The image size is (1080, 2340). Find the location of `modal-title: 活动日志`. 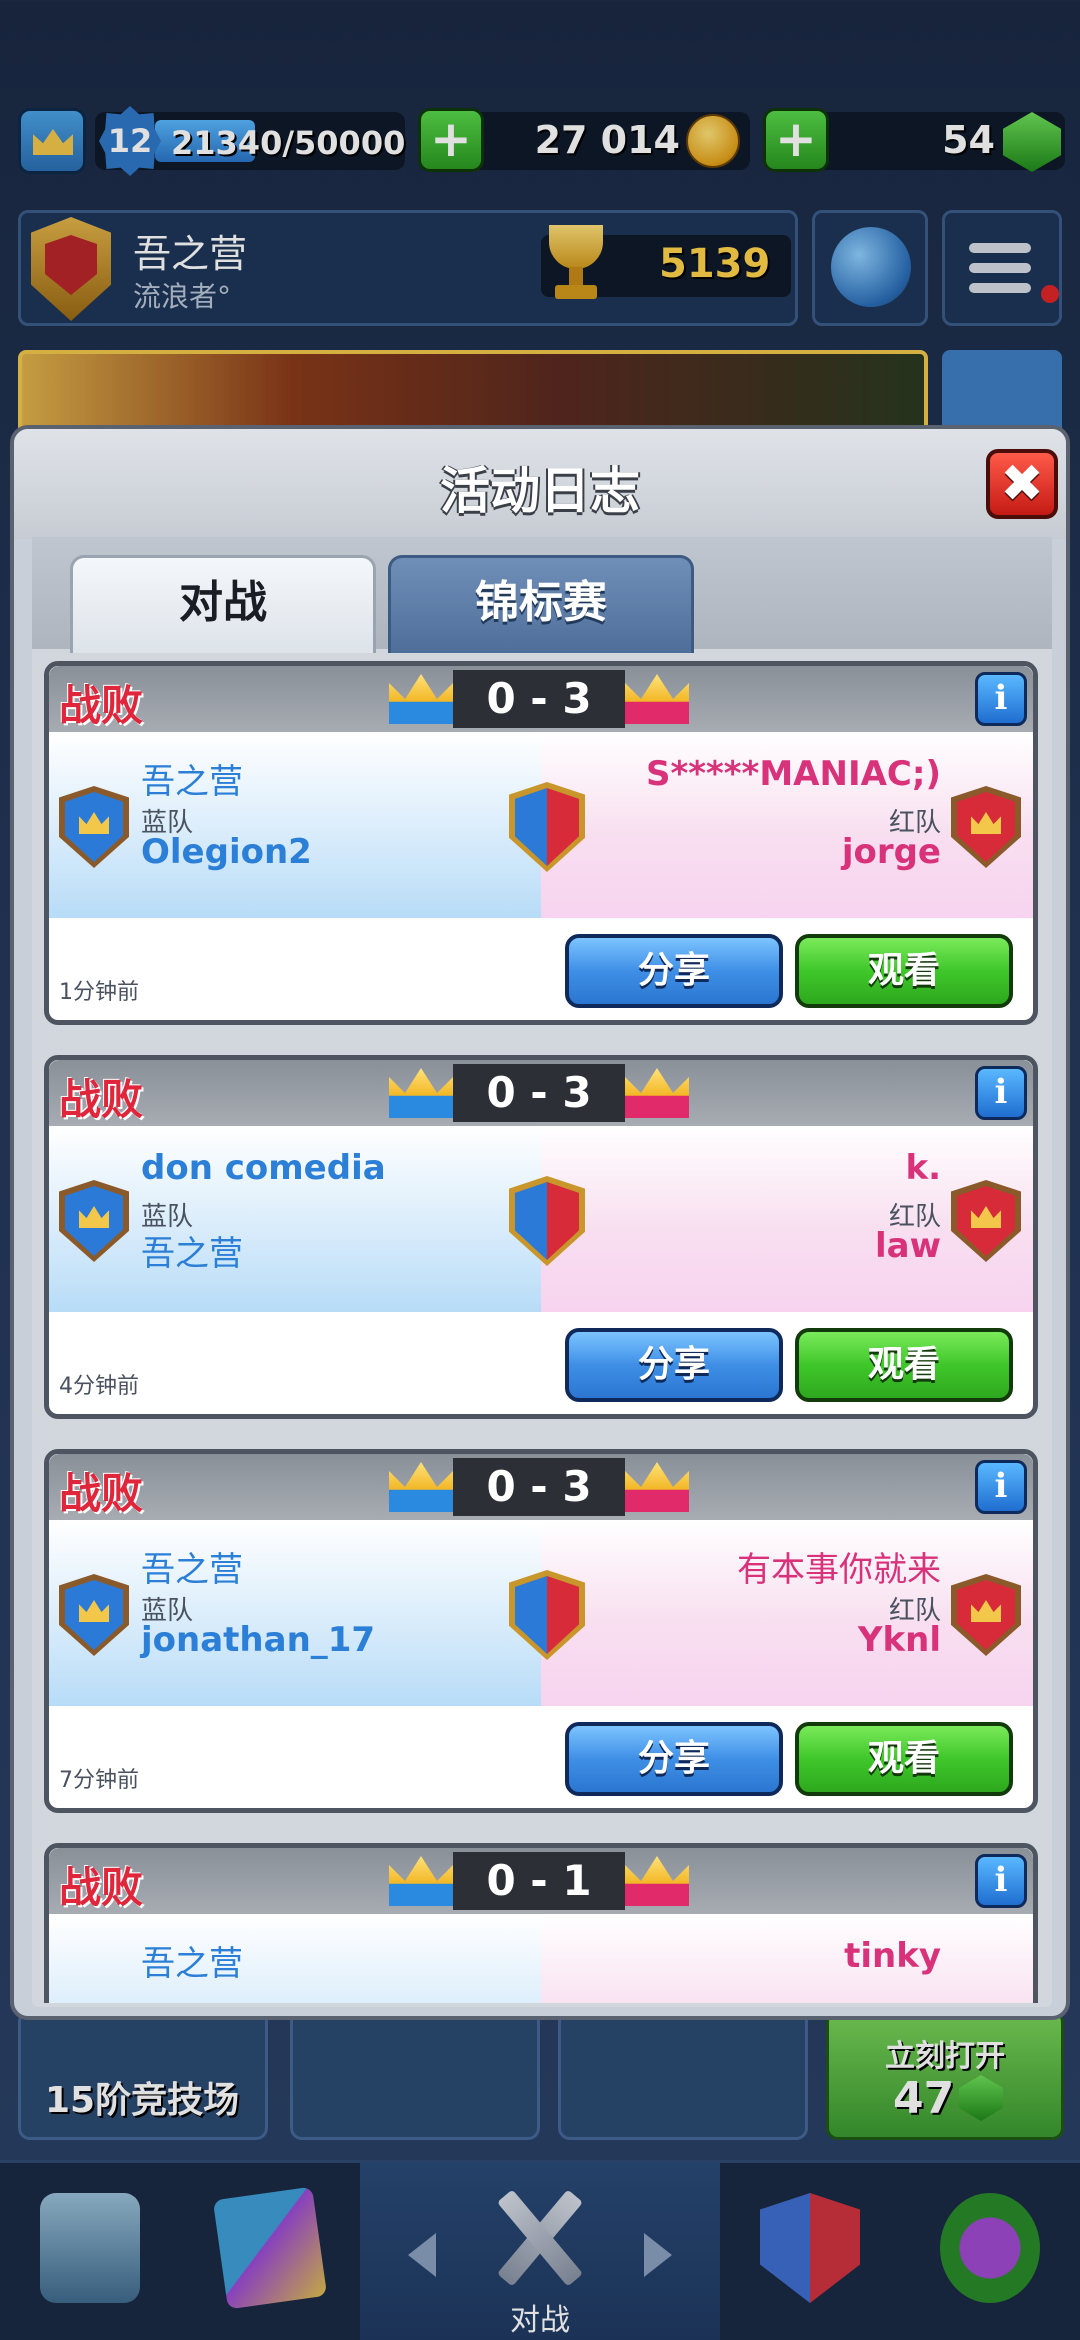

modal-title: 活动日志 is located at coordinates (540, 491).